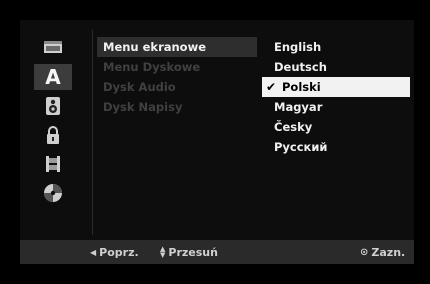 The width and height of the screenshot is (430, 284). I want to click on language-icon-glyph: A, so click(53, 77).